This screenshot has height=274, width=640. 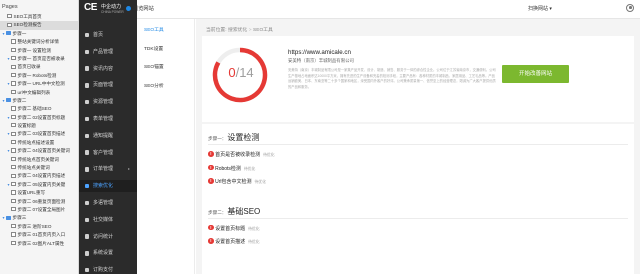 I want to click on check-row: ! 首页是否被收录检测 待优化, so click(x=241, y=155).